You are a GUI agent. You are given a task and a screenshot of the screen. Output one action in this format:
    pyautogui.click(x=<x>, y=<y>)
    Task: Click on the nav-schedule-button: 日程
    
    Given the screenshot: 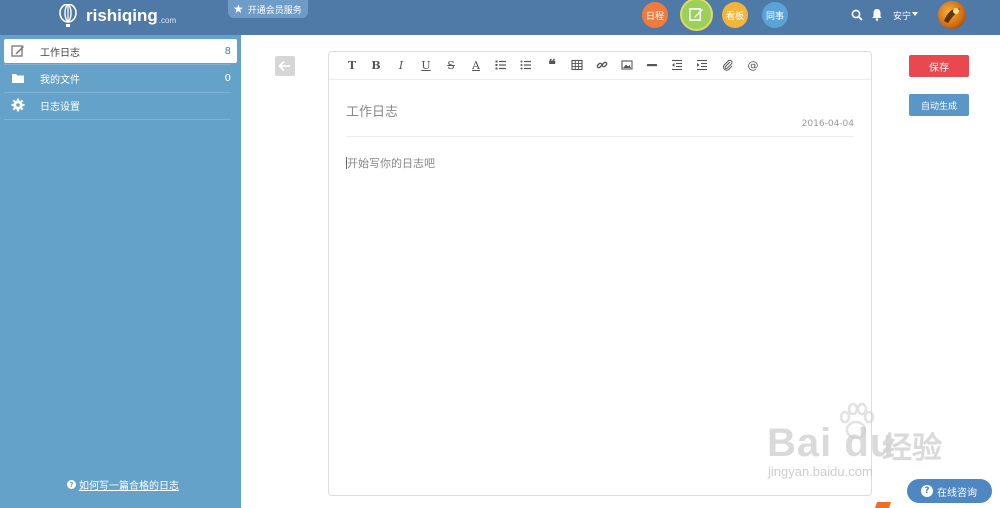 What is the action you would take?
    pyautogui.click(x=655, y=15)
    